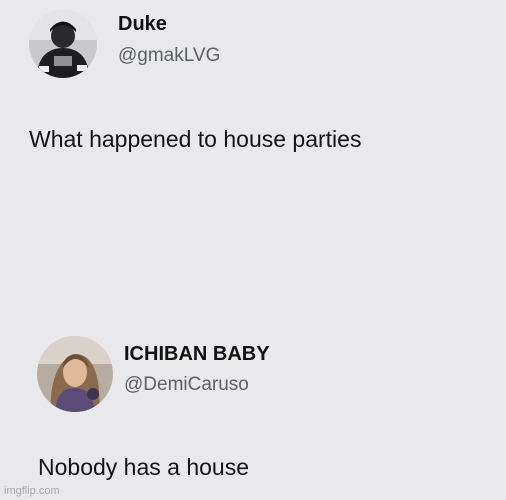  Describe the element at coordinates (32, 491) in the screenshot. I see `watermark: imgflip.com` at that location.